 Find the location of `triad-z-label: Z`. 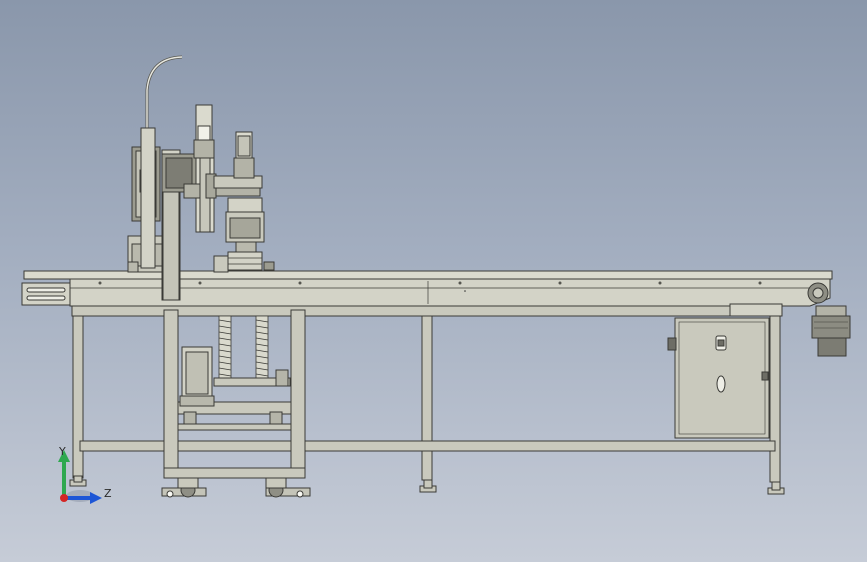

triad-z-label: Z is located at coordinates (108, 493).